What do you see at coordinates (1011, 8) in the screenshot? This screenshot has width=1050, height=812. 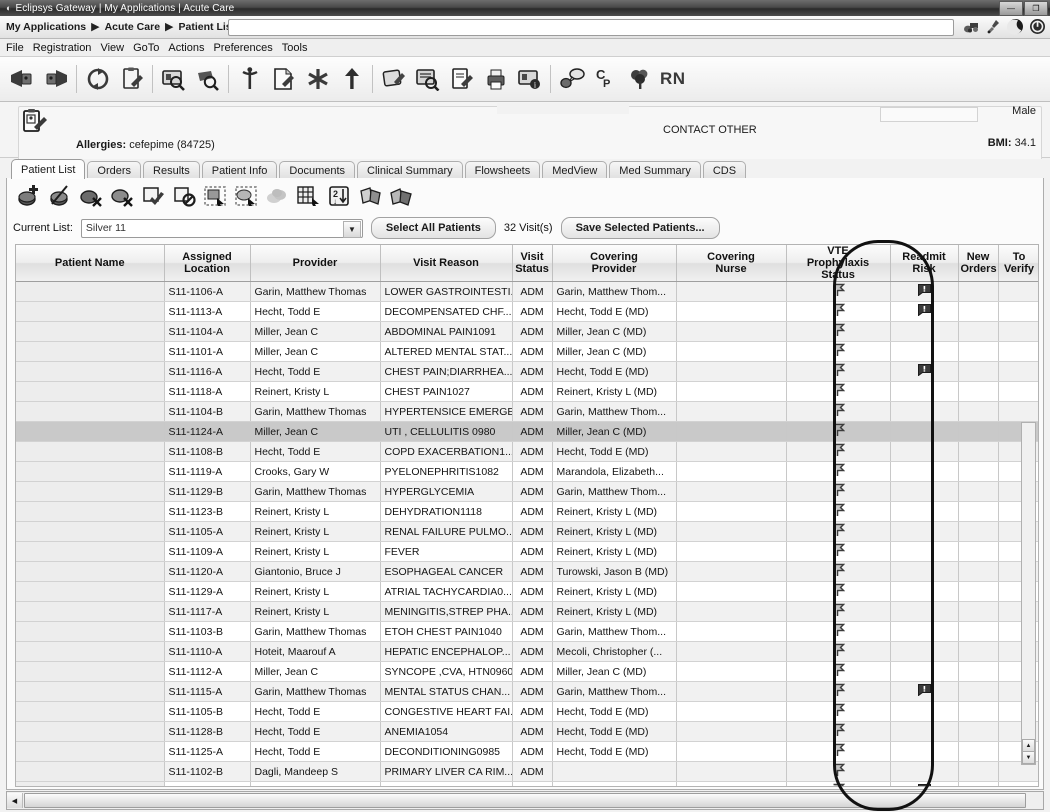 I see `minimize-button: —` at bounding box center [1011, 8].